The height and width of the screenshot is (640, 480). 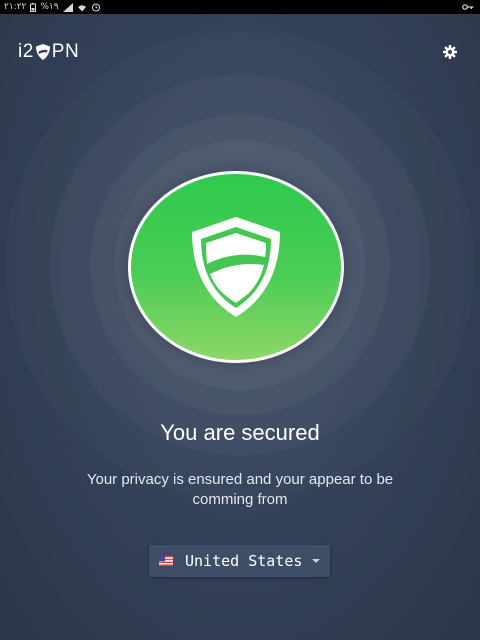 What do you see at coordinates (166, 561) in the screenshot?
I see `us-flag-icon` at bounding box center [166, 561].